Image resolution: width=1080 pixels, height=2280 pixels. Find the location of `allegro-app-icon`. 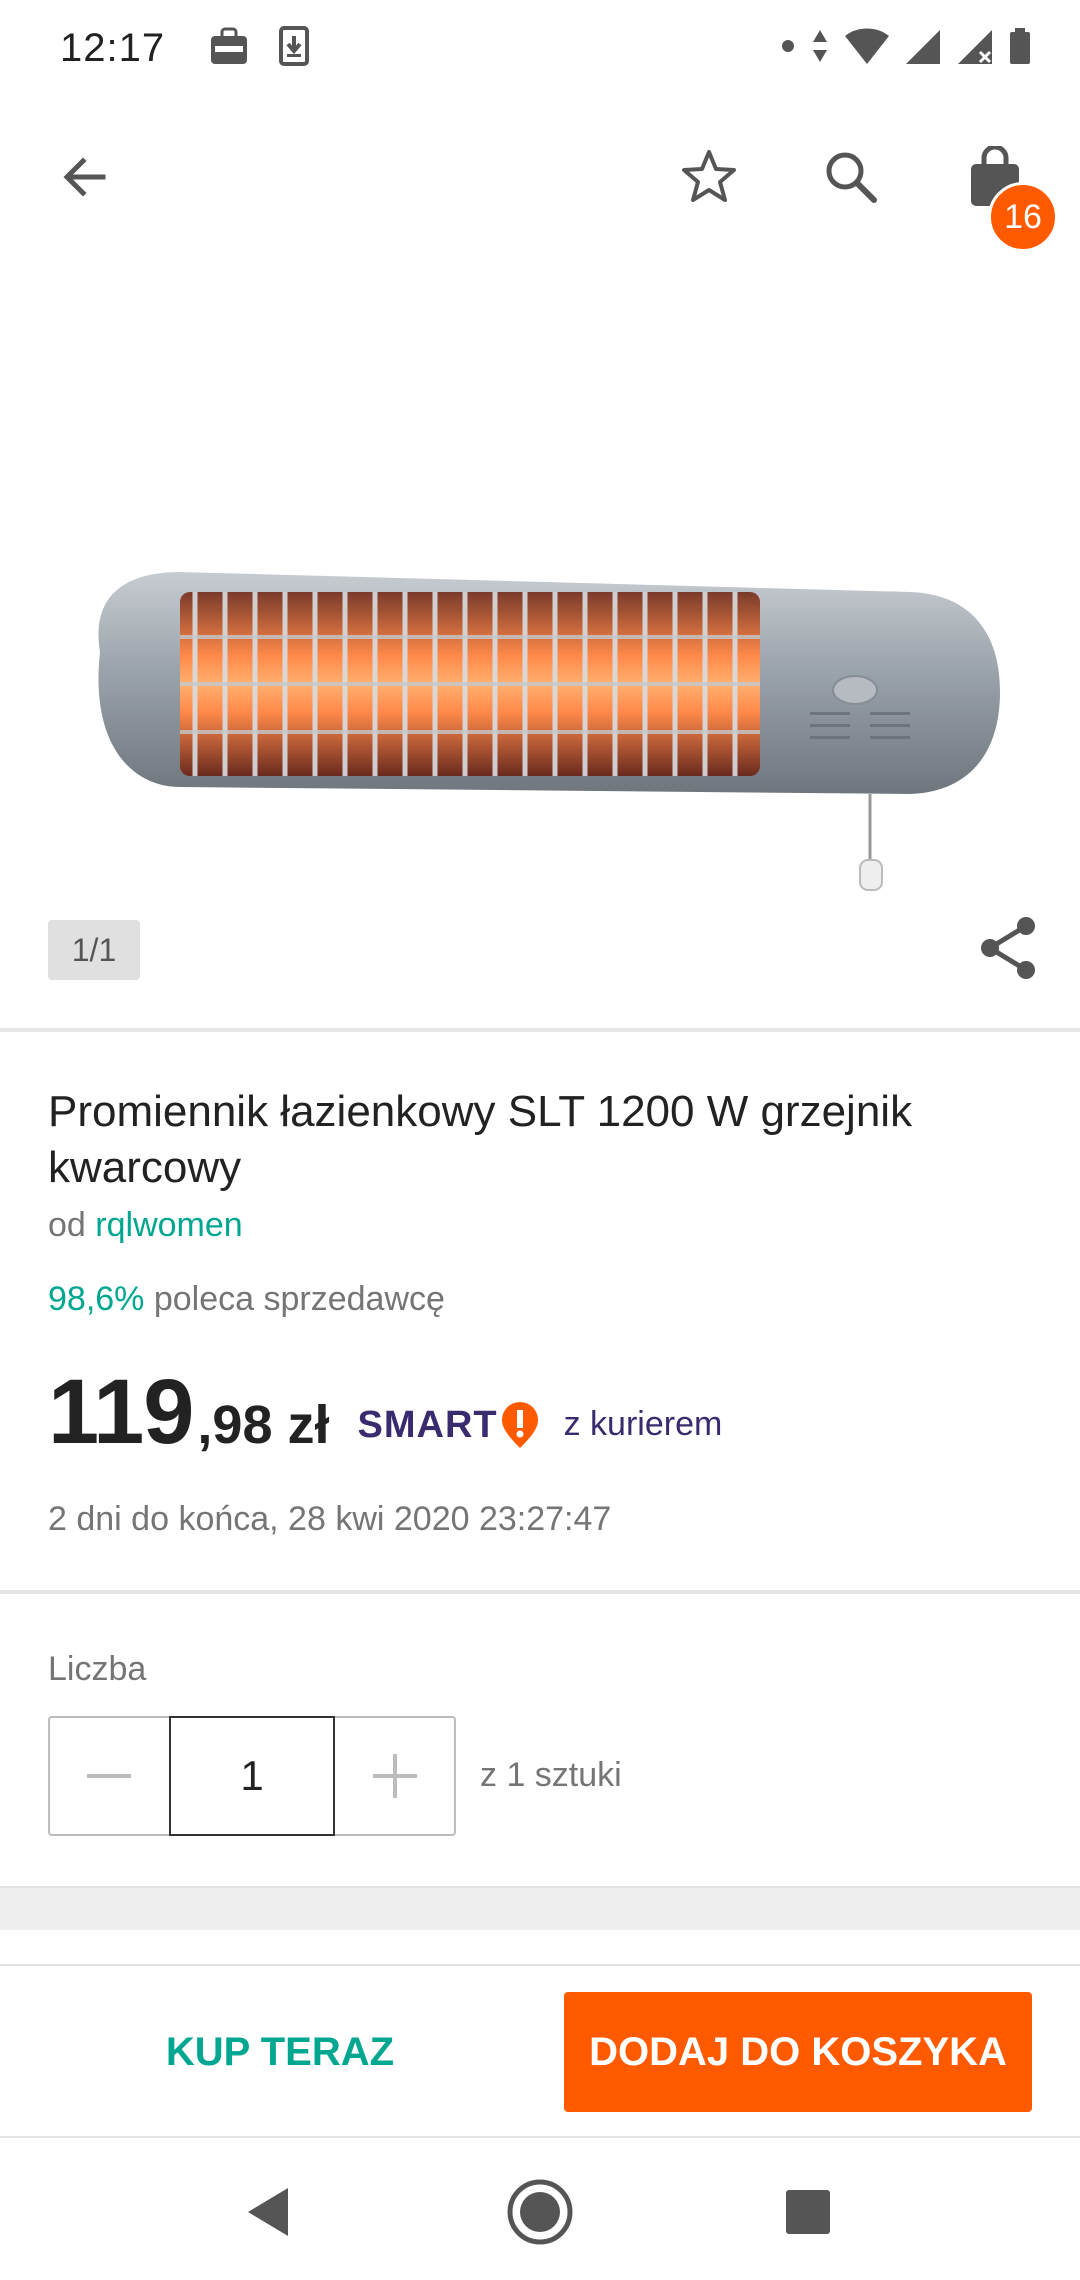

allegro-app-icon is located at coordinates (229, 48).